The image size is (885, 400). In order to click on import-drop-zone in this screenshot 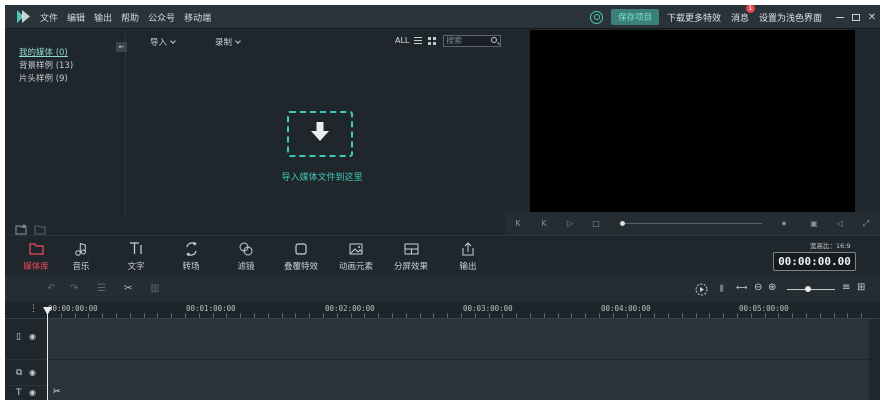, I will do `click(320, 134)`.